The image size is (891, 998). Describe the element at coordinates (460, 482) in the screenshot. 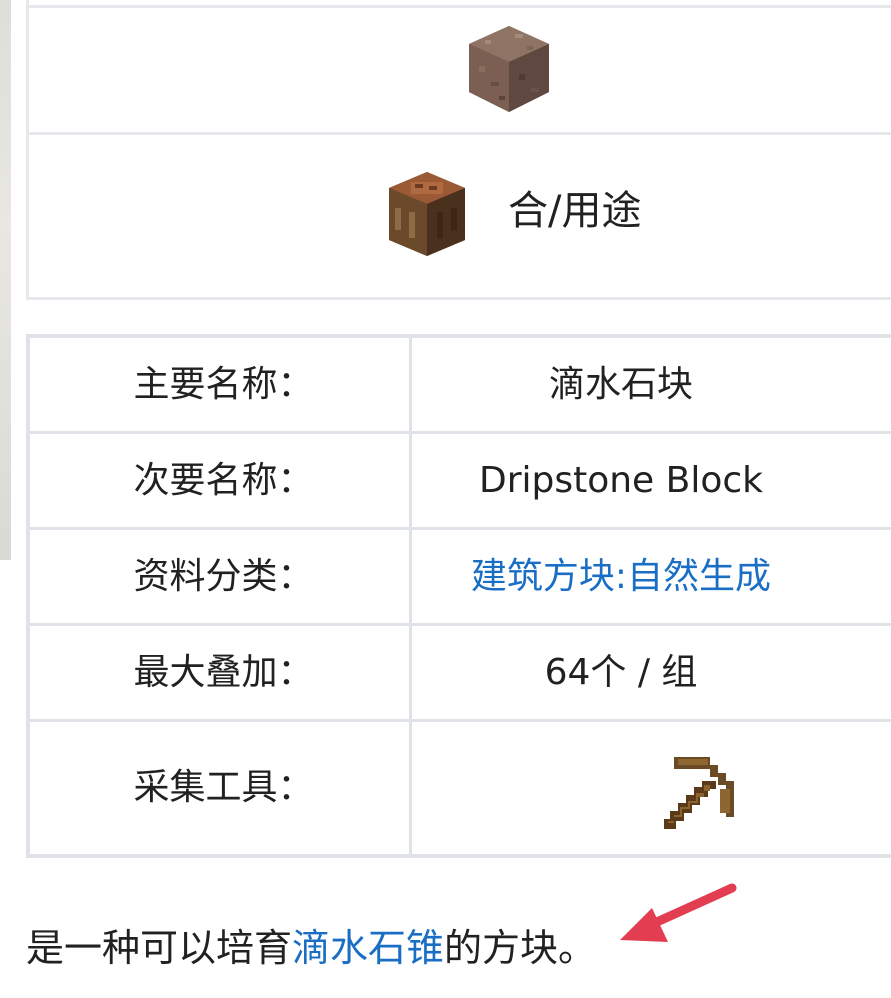

I see `table-row: 次要名称： Dripstone Block` at that location.